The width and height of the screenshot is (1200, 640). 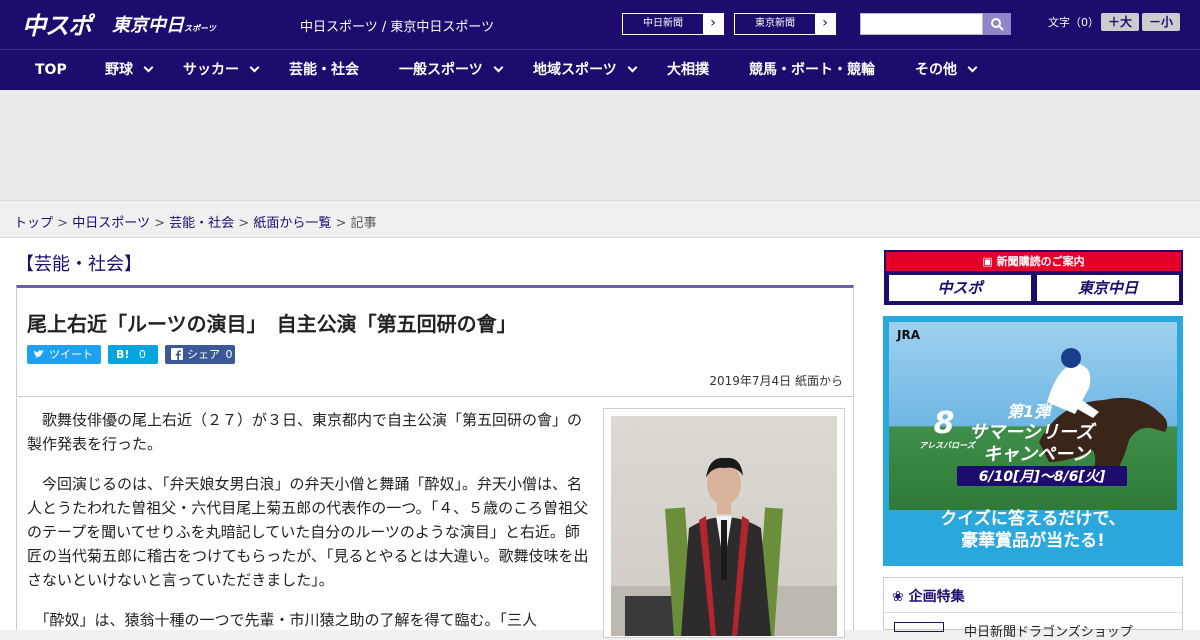 What do you see at coordinates (1073, 22) in the screenshot?
I see `font-size-label: 文字（0）` at bounding box center [1073, 22].